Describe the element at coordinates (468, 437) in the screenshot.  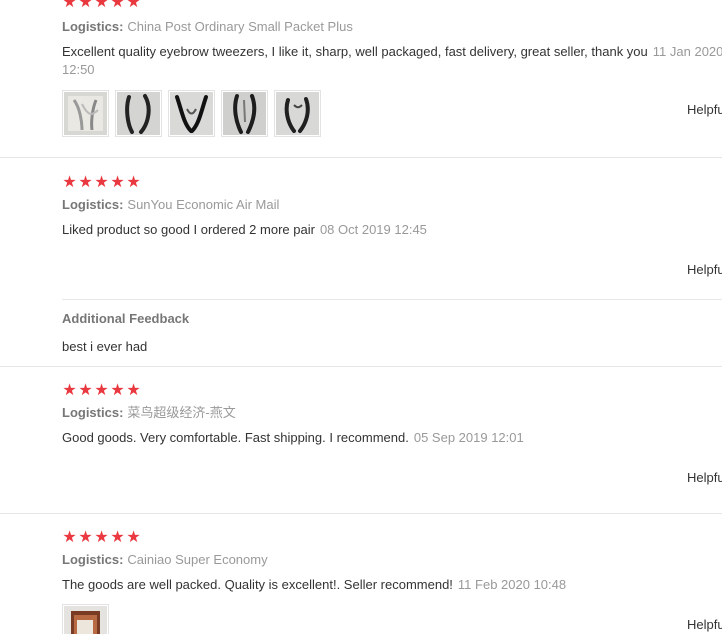
I see `review-date: 05 Sep 2019 12:01` at that location.